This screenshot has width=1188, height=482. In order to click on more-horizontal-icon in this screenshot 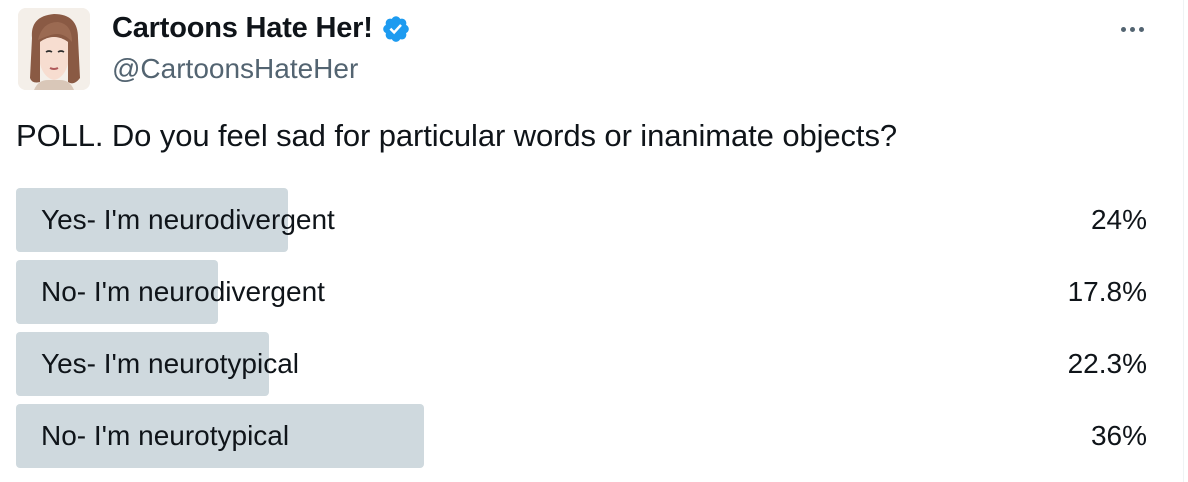, I will do `click(1132, 29)`.